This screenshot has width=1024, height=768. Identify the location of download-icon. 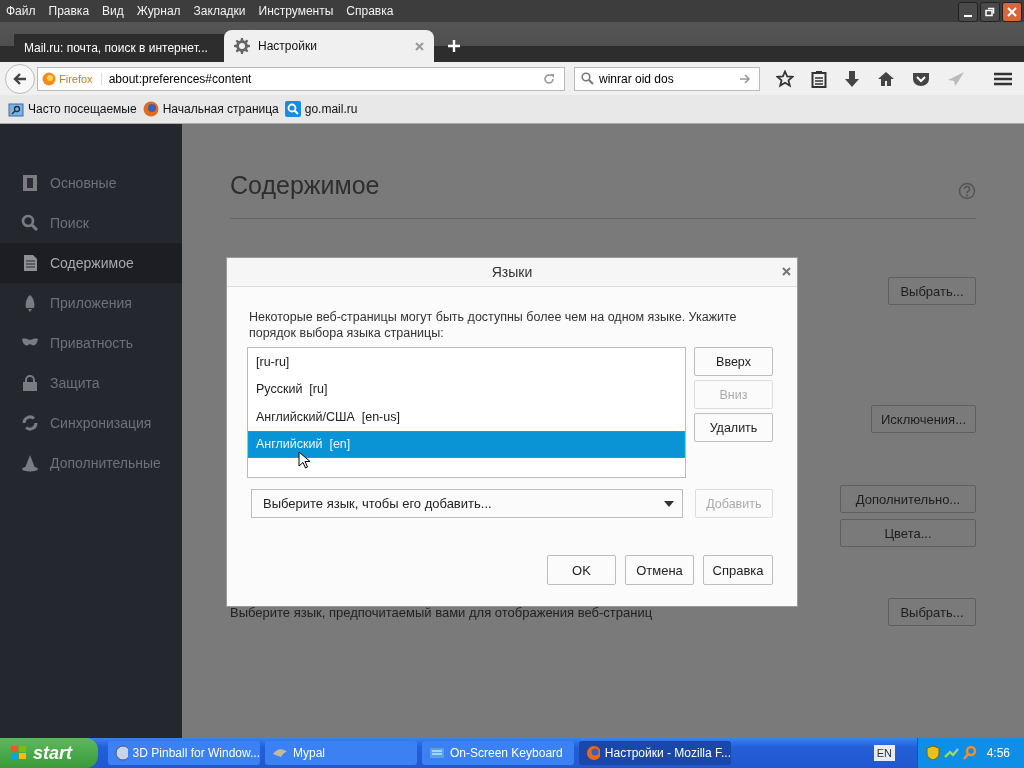
(852, 78).